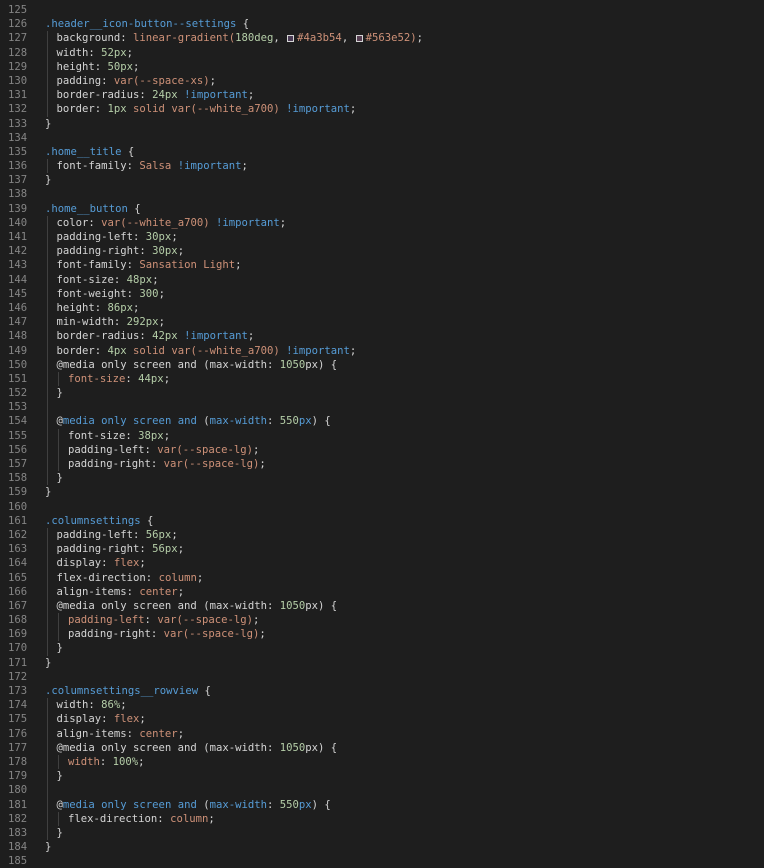 The height and width of the screenshot is (868, 764). What do you see at coordinates (18, 237) in the screenshot?
I see `line-number: 141` at bounding box center [18, 237].